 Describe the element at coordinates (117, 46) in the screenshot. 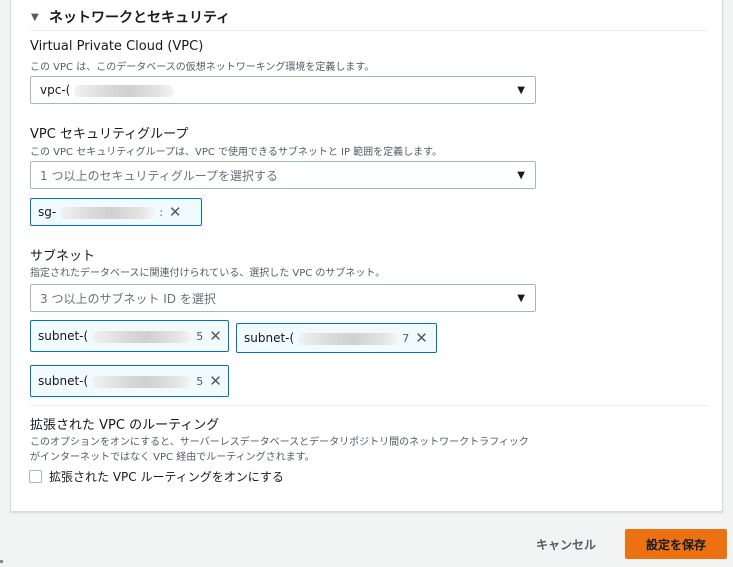

I see `vpc-label: Virtual Private Cloud (VPC)` at that location.